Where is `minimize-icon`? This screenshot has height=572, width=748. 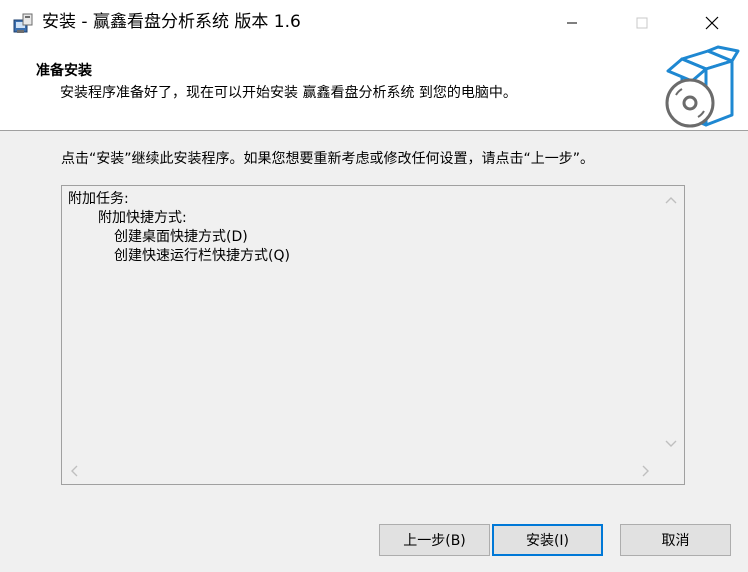 minimize-icon is located at coordinates (572, 22).